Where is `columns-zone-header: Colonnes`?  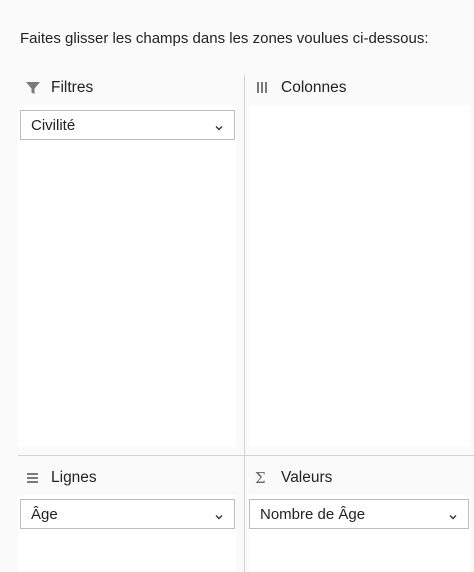
columns-zone-header: Colonnes is located at coordinates (301, 88).